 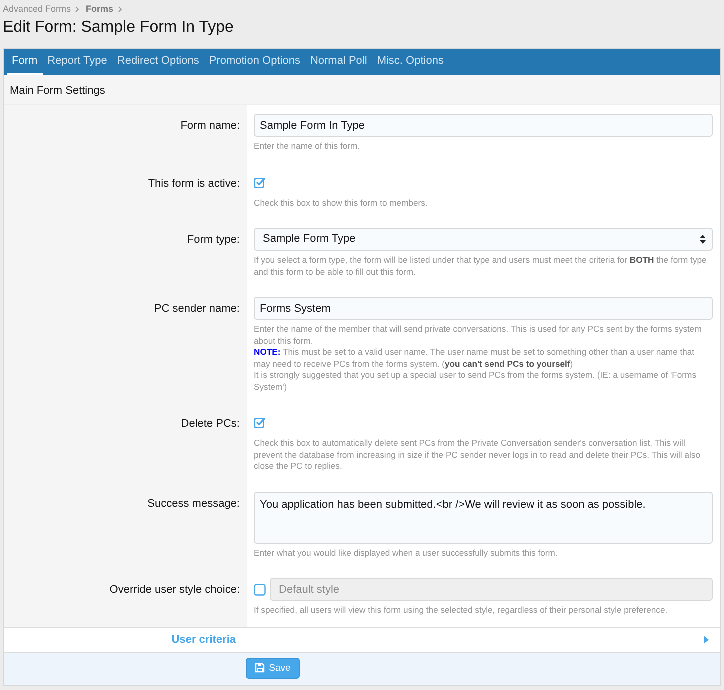 What do you see at coordinates (194, 504) in the screenshot?
I see `field-label: Success message:` at bounding box center [194, 504].